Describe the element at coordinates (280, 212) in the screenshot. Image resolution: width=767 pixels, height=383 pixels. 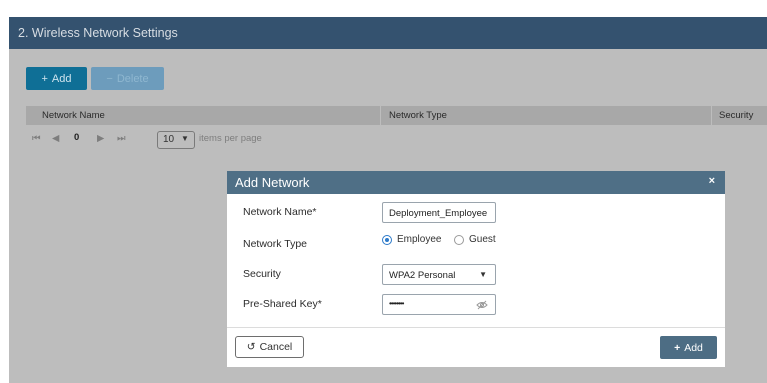
I see `network-name-label: Network Name*` at that location.